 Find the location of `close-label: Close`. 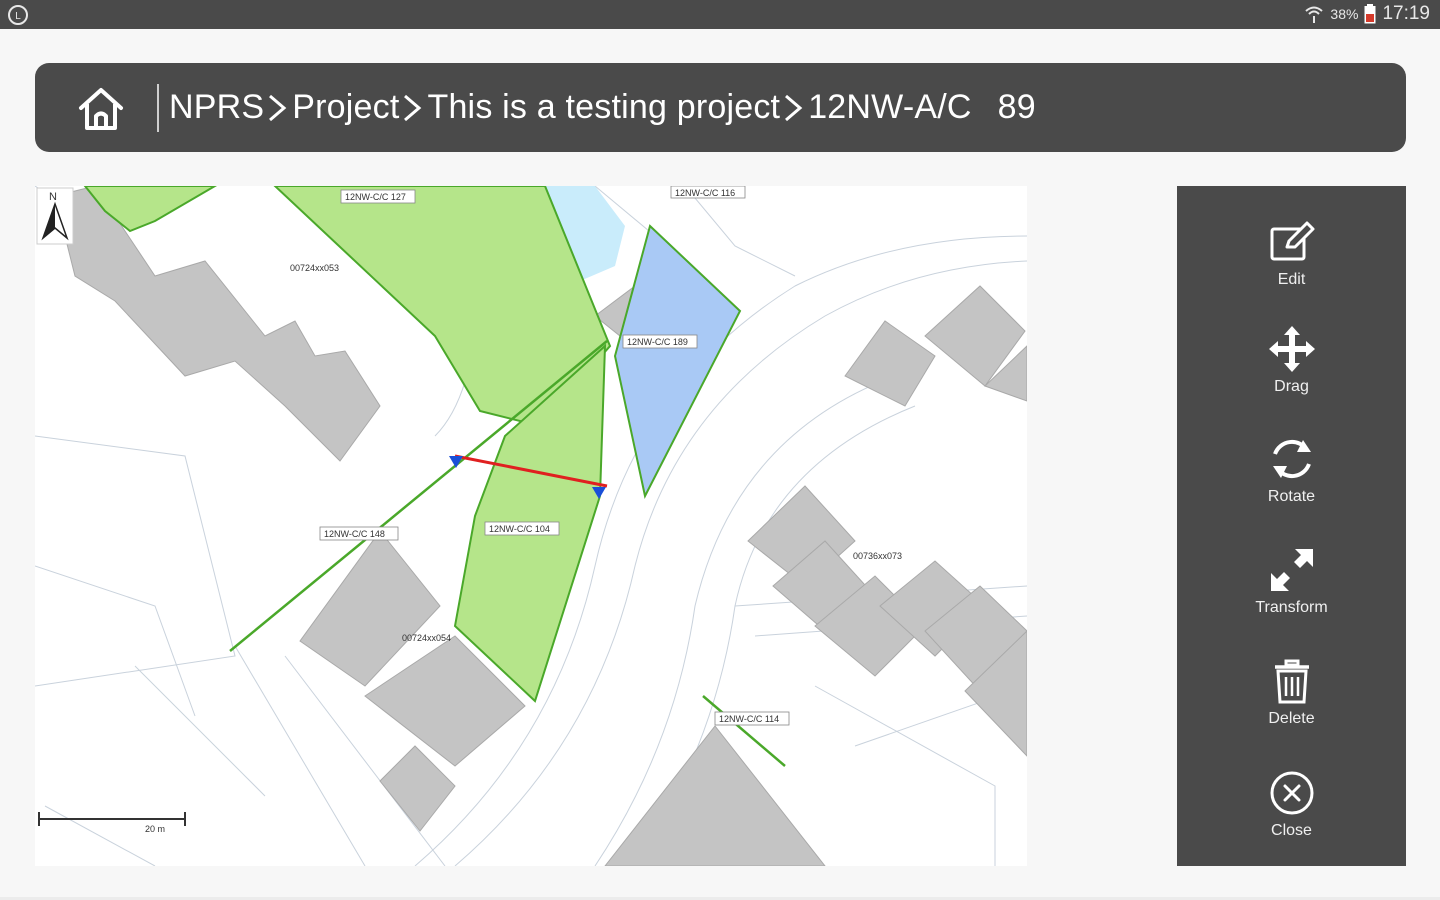

close-label: Close is located at coordinates (1291, 830).